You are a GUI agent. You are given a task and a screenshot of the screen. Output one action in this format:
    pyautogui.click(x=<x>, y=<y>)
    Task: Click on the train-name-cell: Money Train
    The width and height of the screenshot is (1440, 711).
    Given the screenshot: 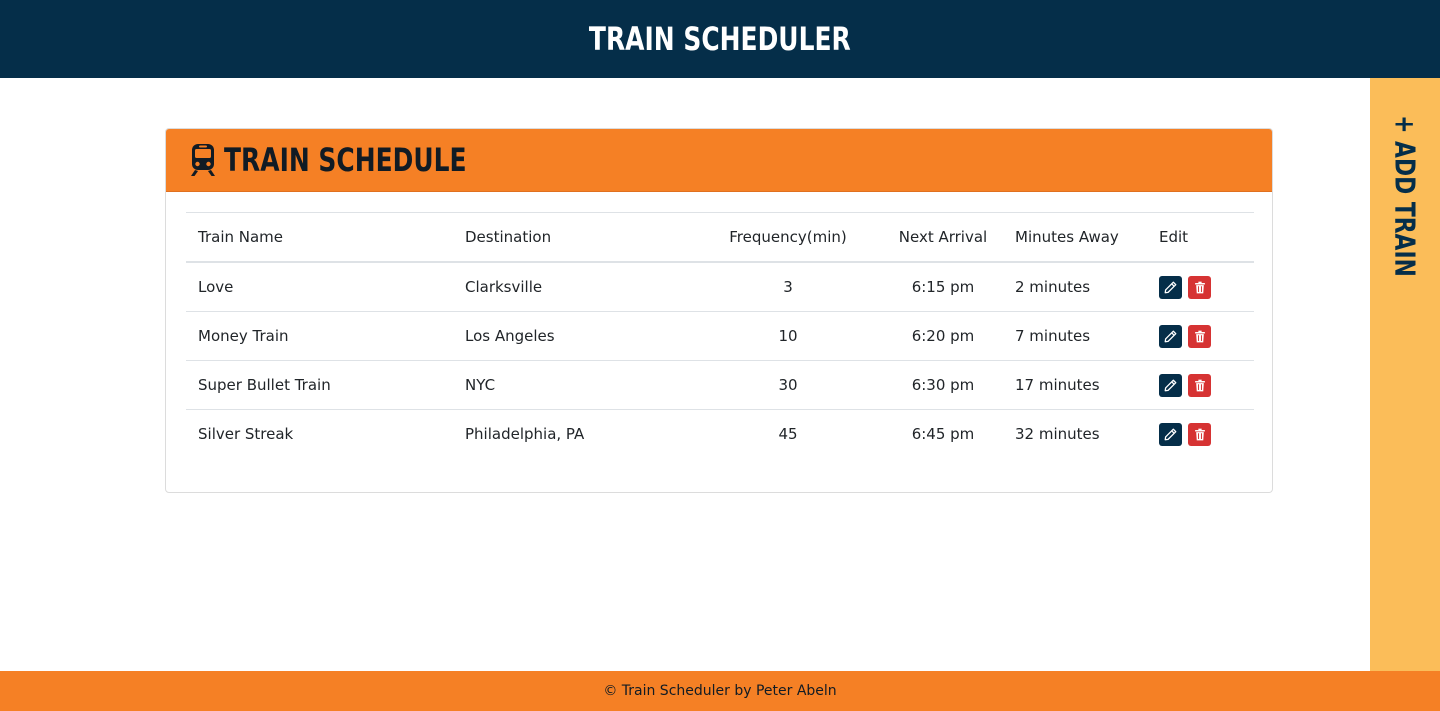 What is the action you would take?
    pyautogui.click(x=319, y=336)
    